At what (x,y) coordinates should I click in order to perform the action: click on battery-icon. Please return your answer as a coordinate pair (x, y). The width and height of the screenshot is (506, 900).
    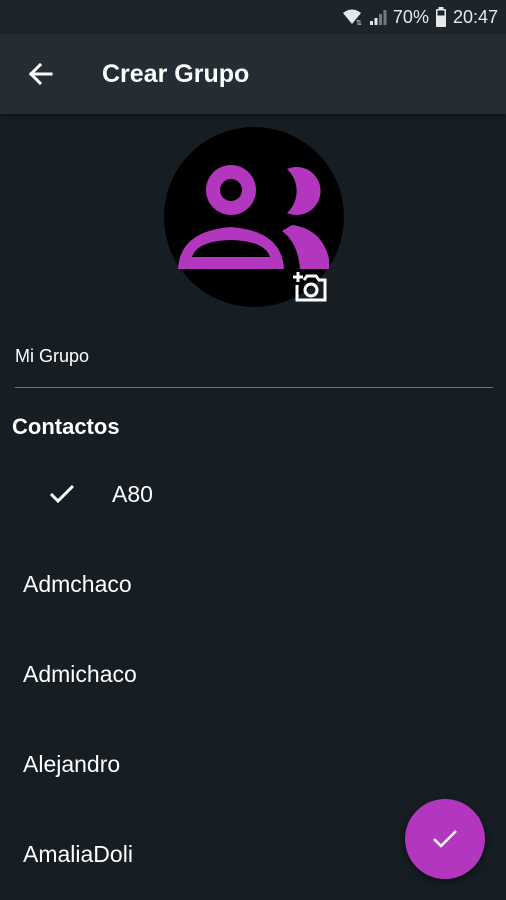
    Looking at the image, I should click on (440, 17).